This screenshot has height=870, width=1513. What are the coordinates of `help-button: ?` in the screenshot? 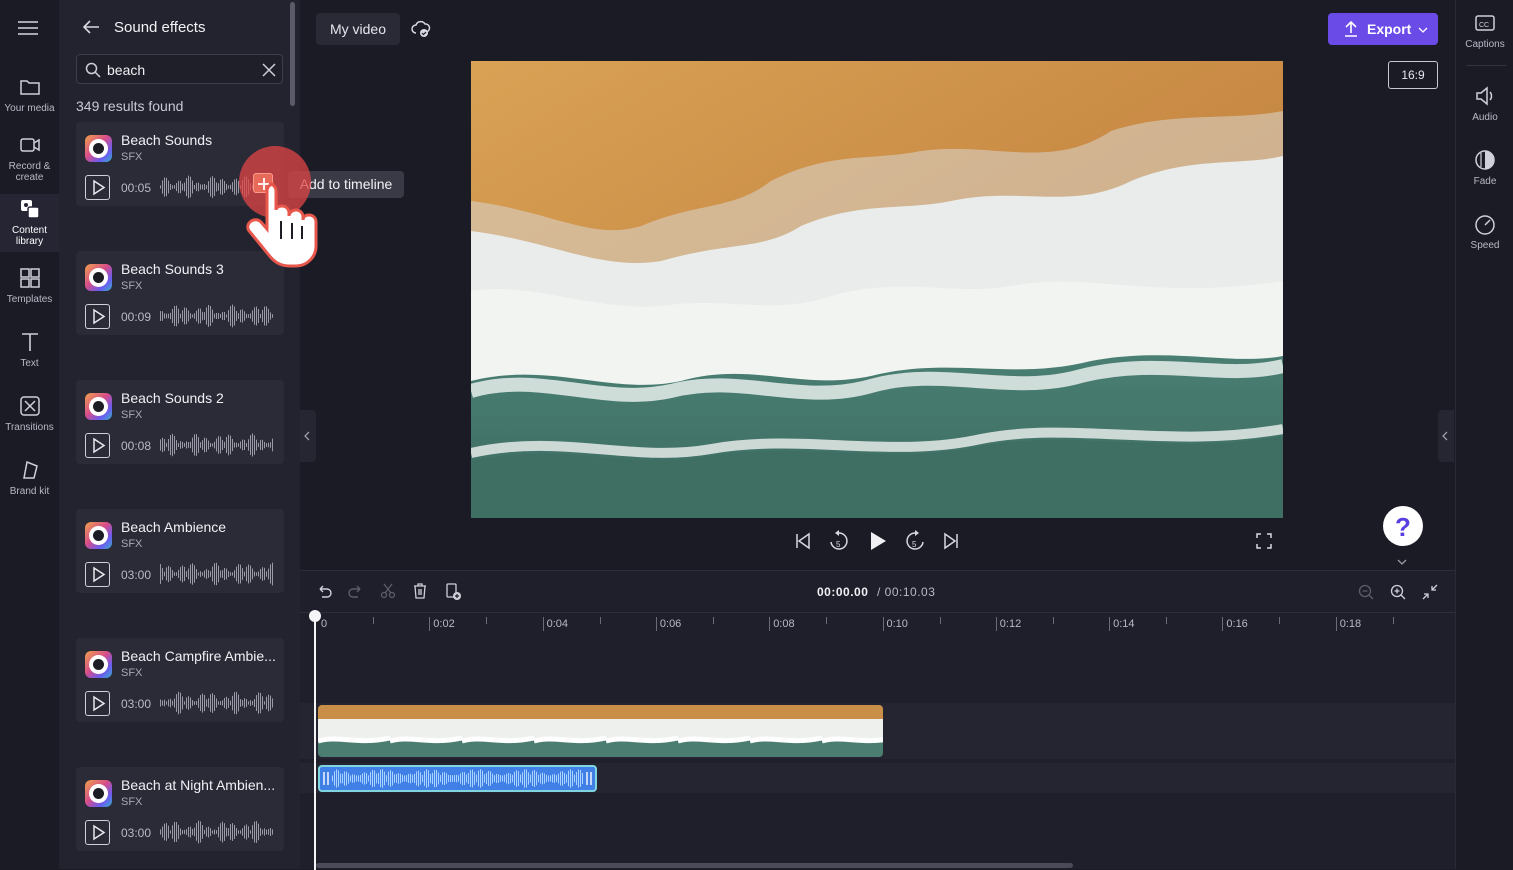 It's located at (1403, 526).